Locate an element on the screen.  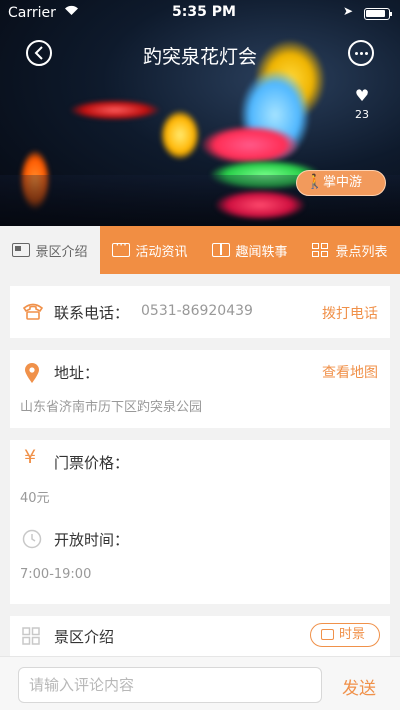
send-button: 发送 is located at coordinates (359, 686).